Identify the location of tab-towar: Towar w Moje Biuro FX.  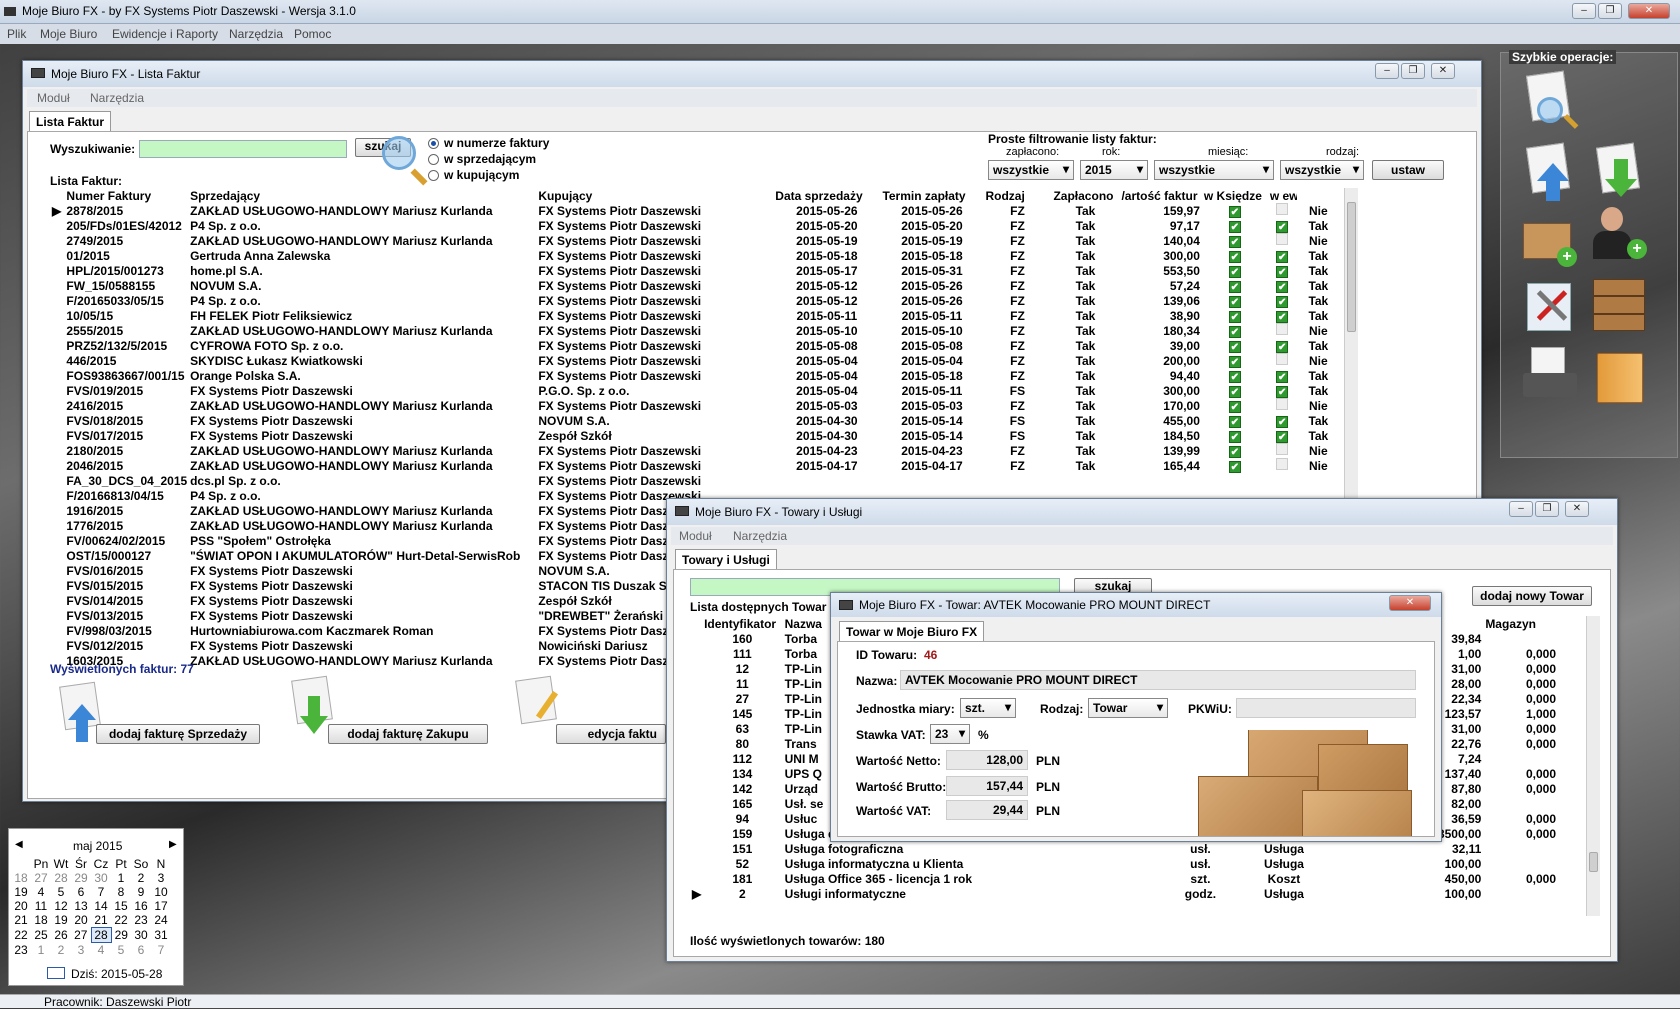
(912, 631).